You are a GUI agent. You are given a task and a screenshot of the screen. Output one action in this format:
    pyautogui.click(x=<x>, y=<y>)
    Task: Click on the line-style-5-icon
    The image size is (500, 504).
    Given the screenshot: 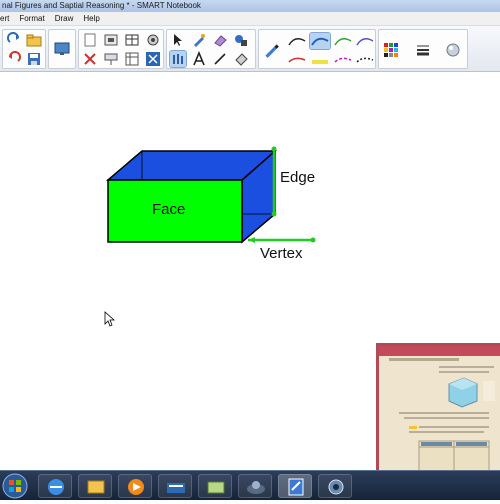 What is the action you would take?
    pyautogui.click(x=297, y=60)
    